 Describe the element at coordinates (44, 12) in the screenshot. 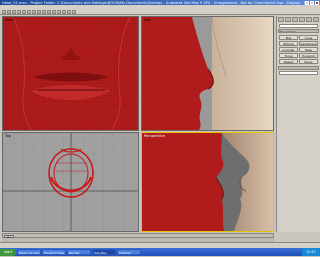

I see `scale-icon` at that location.